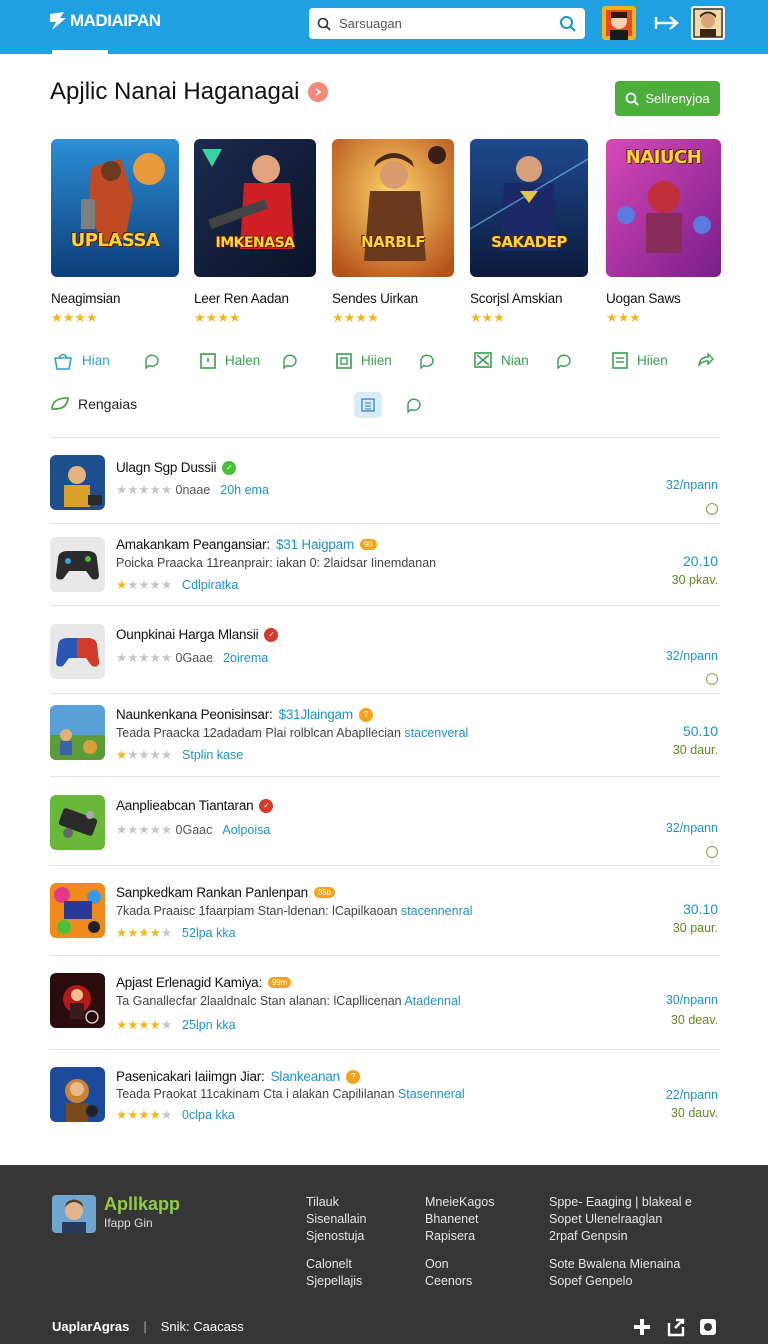  I want to click on info-badge-icon, so click(317, 92).